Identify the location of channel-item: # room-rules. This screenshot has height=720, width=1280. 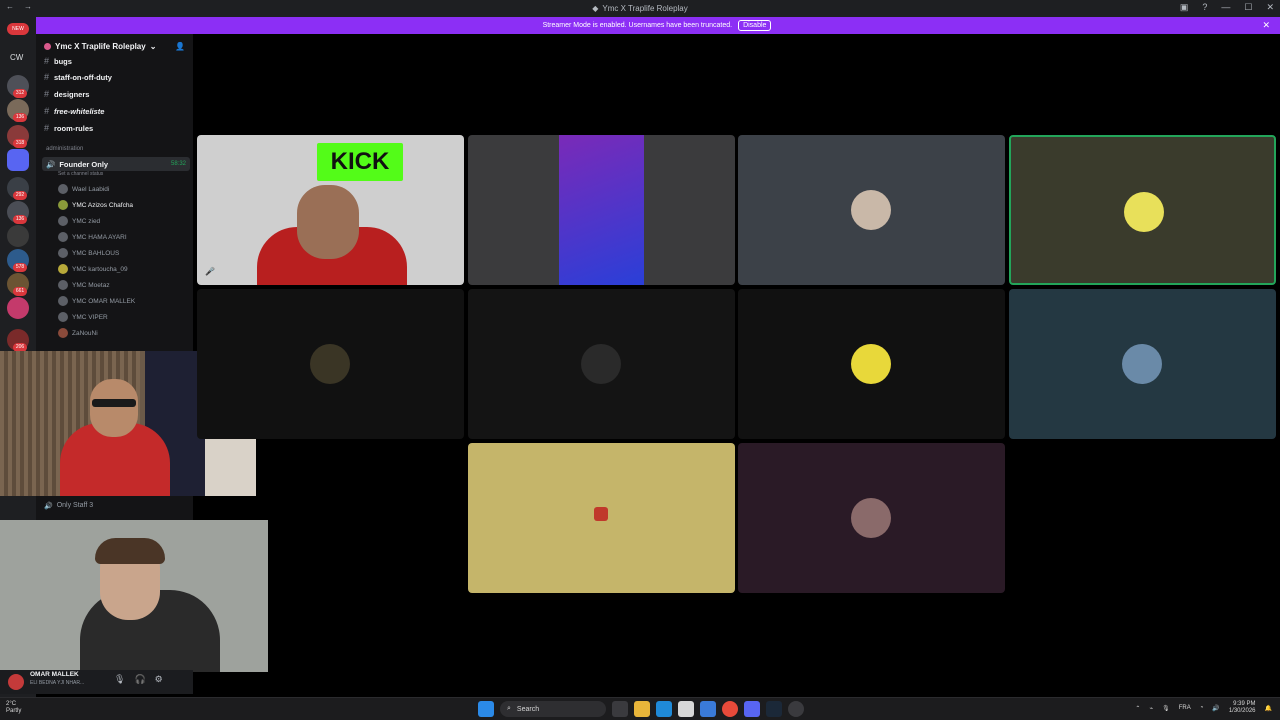
(68, 128).